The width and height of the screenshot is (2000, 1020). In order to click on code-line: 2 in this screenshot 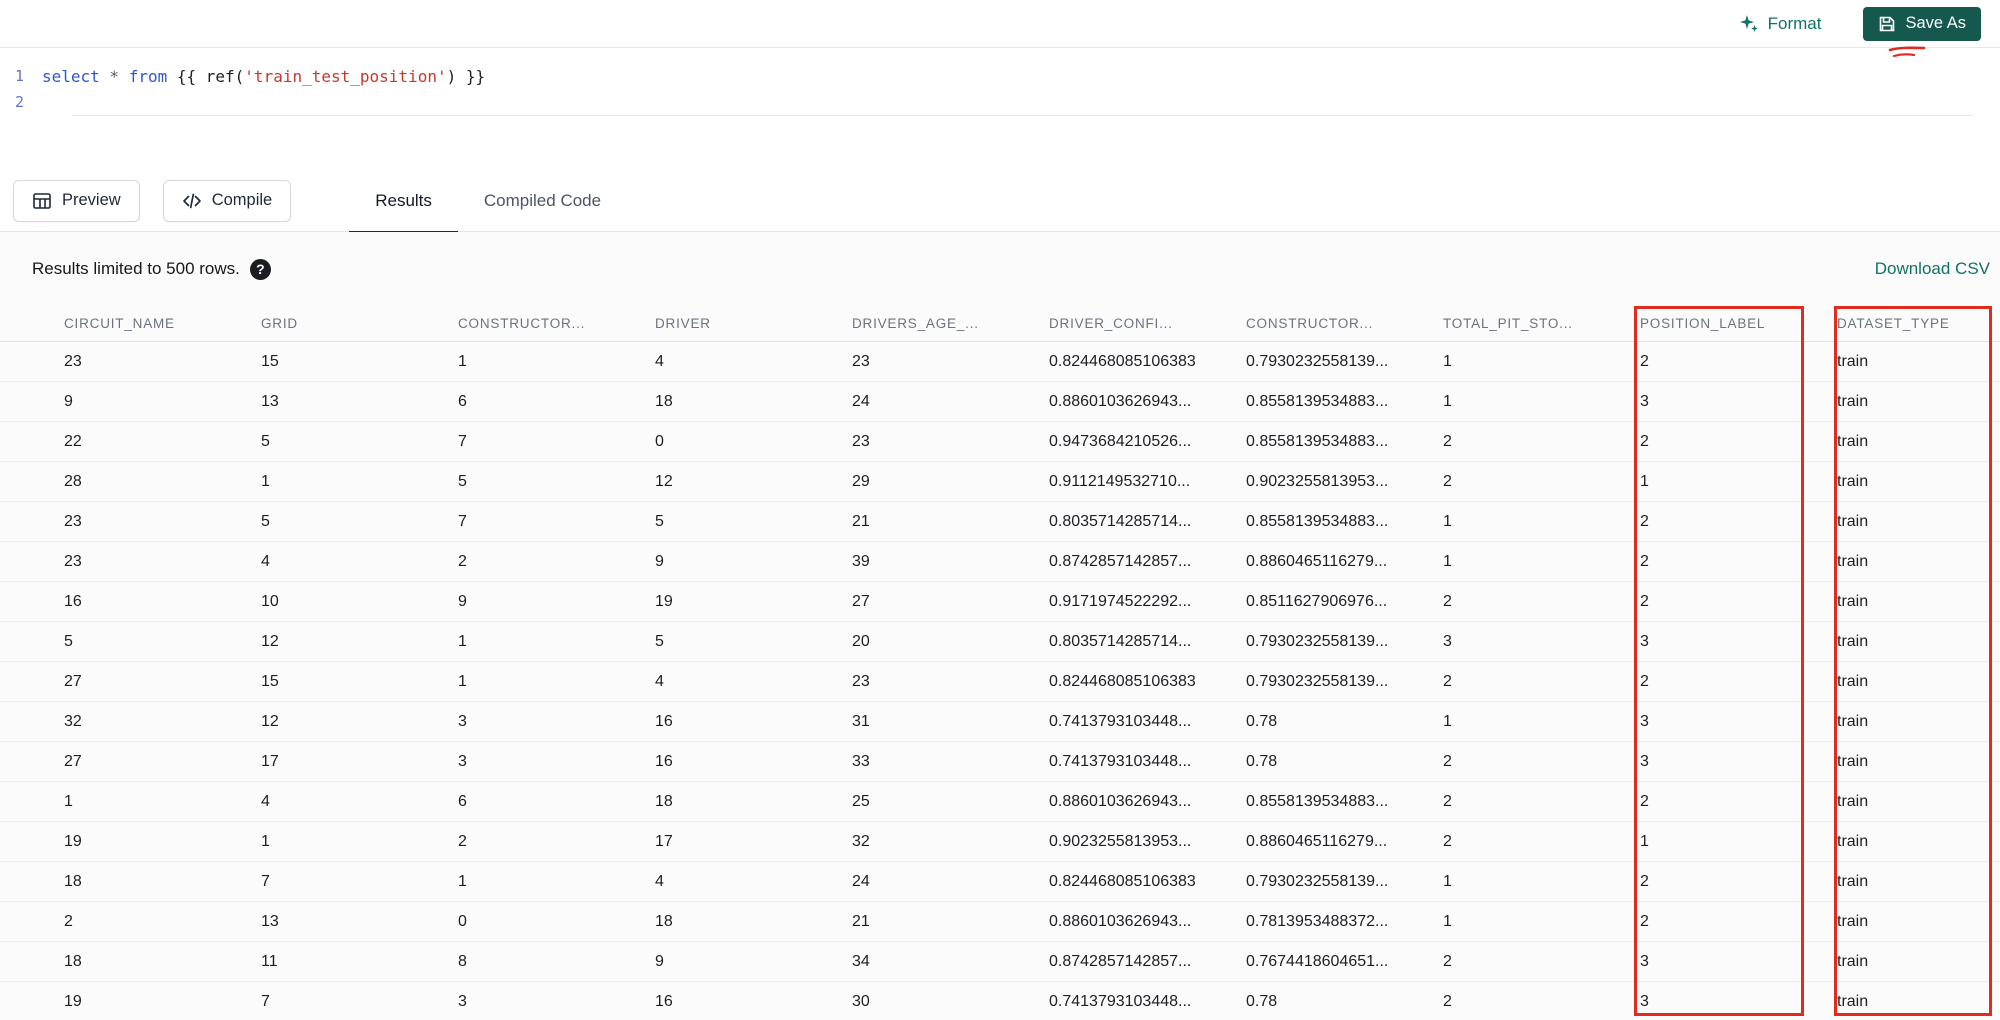, I will do `click(1000, 102)`.